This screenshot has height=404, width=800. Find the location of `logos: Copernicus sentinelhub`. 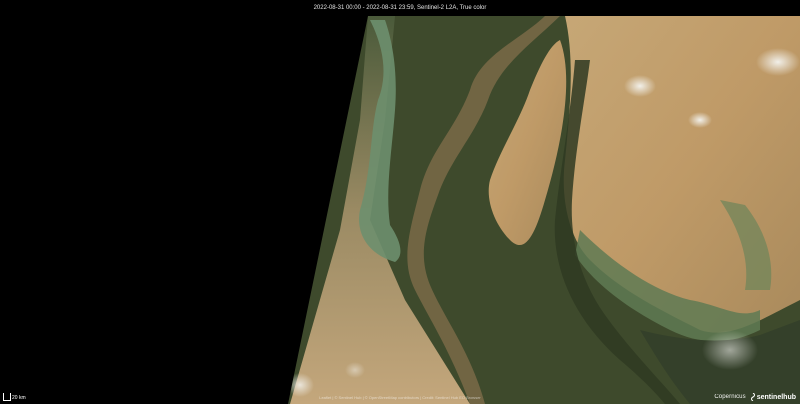

logos: Copernicus sentinelhub is located at coordinates (755, 397).